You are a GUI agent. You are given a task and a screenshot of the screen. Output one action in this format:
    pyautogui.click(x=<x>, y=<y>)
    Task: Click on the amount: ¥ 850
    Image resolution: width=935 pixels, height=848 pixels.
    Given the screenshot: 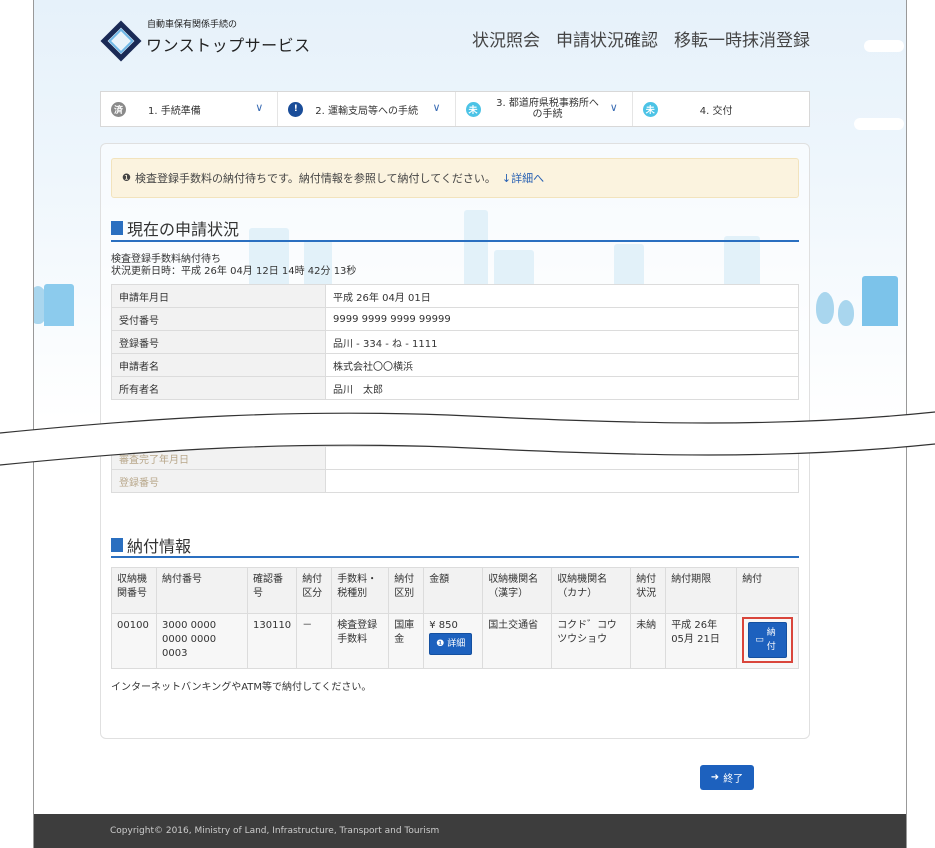 What is the action you would take?
    pyautogui.click(x=443, y=625)
    